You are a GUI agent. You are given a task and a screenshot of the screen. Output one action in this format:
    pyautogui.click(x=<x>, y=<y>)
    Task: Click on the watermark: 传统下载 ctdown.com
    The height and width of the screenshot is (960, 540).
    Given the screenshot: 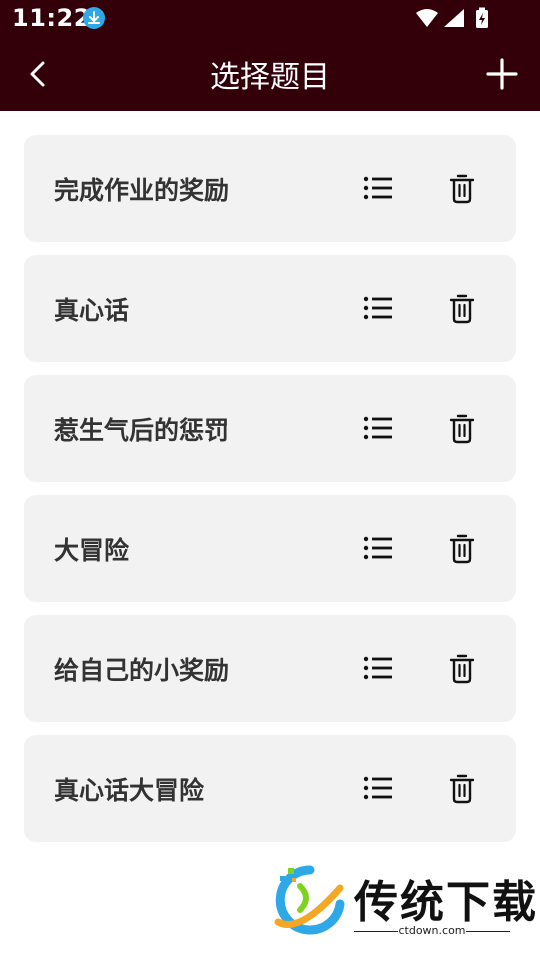 What is the action you would take?
    pyautogui.click(x=401, y=901)
    